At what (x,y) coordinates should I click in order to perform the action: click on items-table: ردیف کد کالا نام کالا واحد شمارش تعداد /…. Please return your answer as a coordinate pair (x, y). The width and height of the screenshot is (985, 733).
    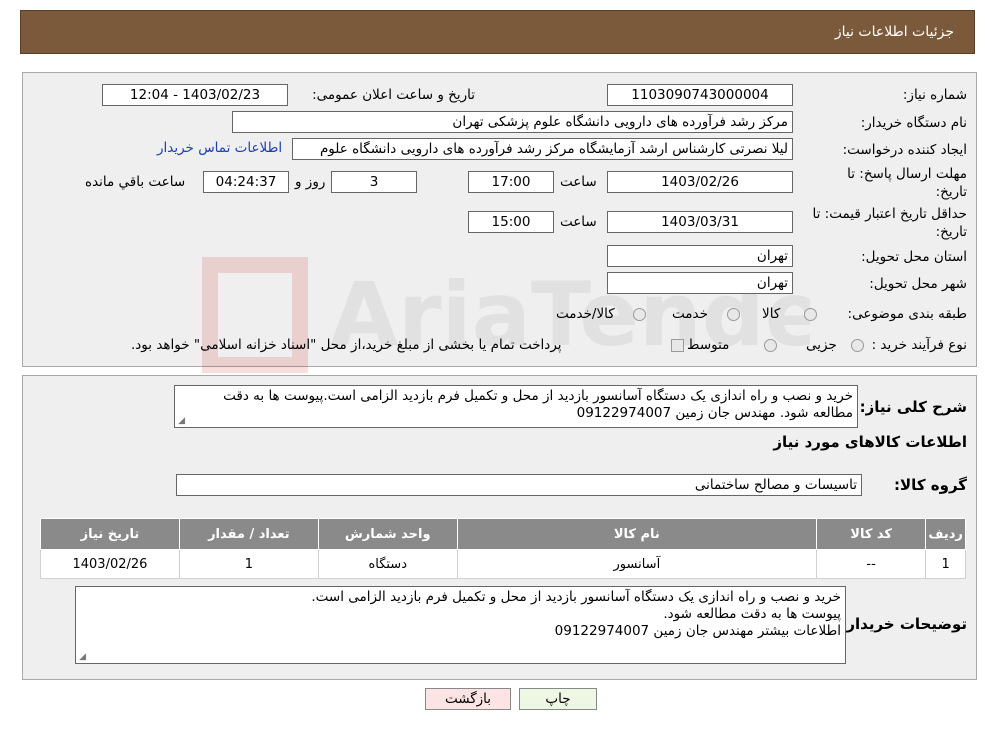
    Looking at the image, I should click on (503, 548).